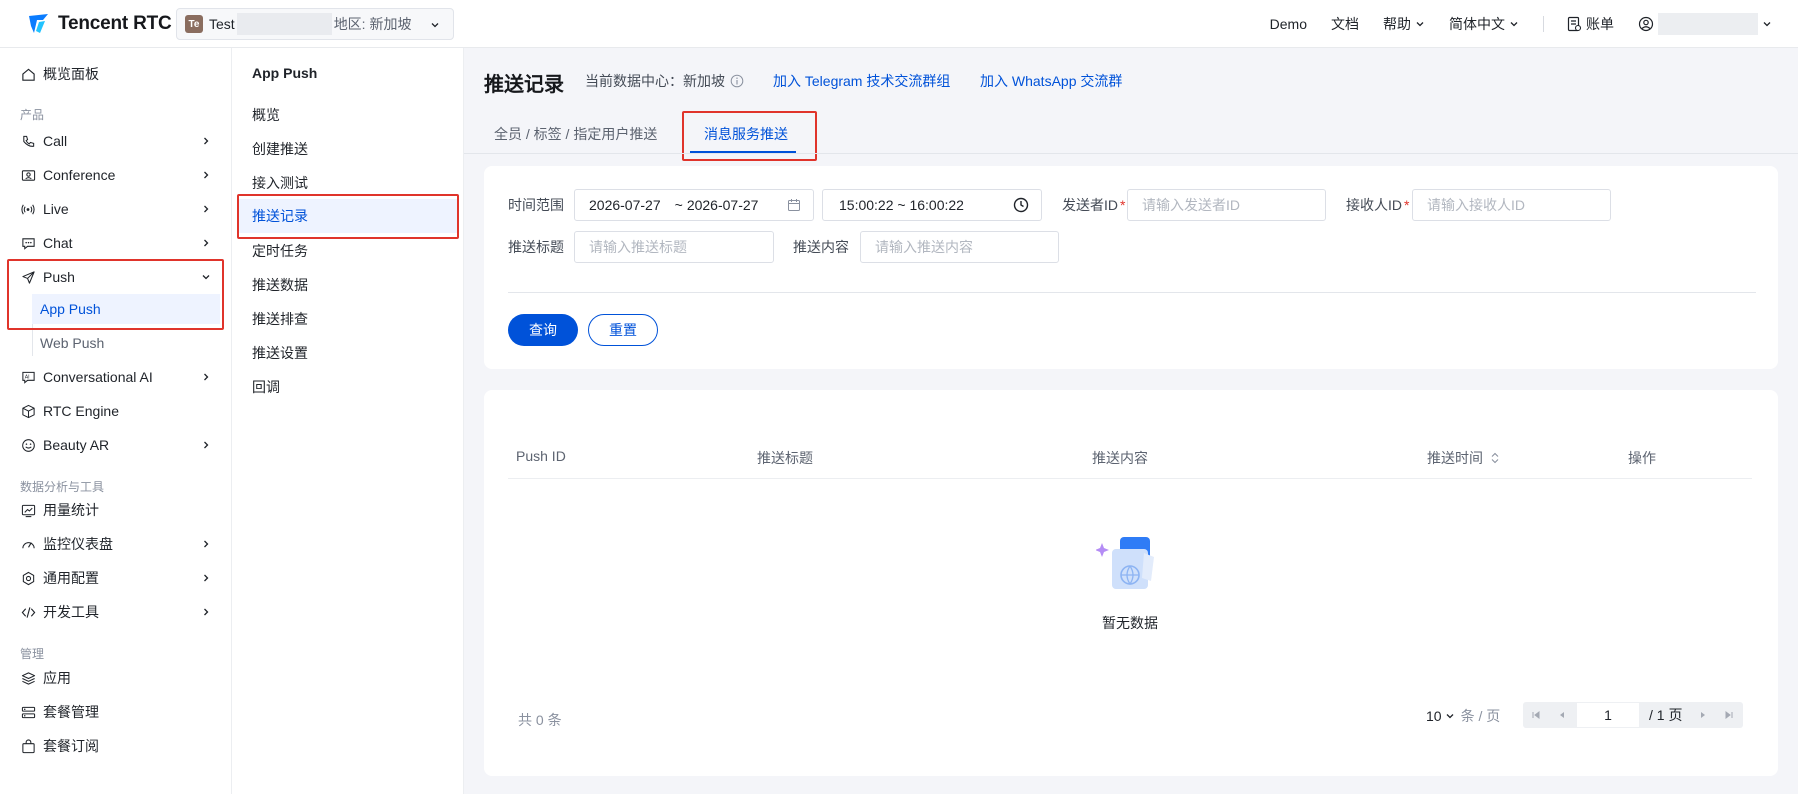 The image size is (1798, 794). What do you see at coordinates (1476, 205) in the screenshot?
I see `receiver-id-placeholder: 请输入接收人ID` at bounding box center [1476, 205].